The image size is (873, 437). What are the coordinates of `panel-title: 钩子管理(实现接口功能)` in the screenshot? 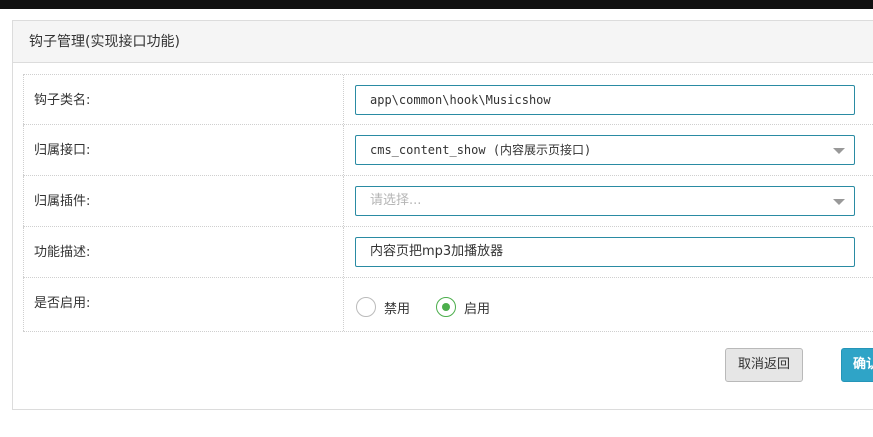 It's located at (443, 42).